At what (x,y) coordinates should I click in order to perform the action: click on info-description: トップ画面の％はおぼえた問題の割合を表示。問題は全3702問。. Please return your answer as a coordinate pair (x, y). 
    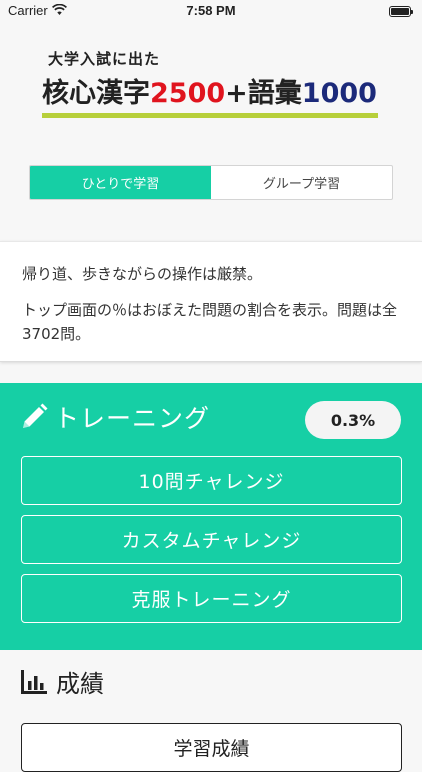
    Looking at the image, I should click on (210, 322).